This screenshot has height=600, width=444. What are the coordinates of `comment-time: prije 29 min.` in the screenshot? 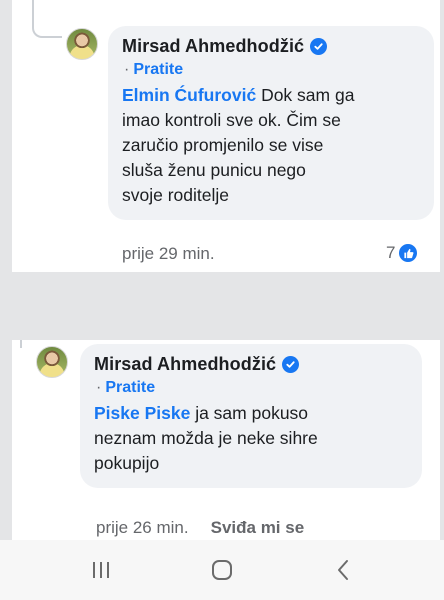 It's located at (168, 253).